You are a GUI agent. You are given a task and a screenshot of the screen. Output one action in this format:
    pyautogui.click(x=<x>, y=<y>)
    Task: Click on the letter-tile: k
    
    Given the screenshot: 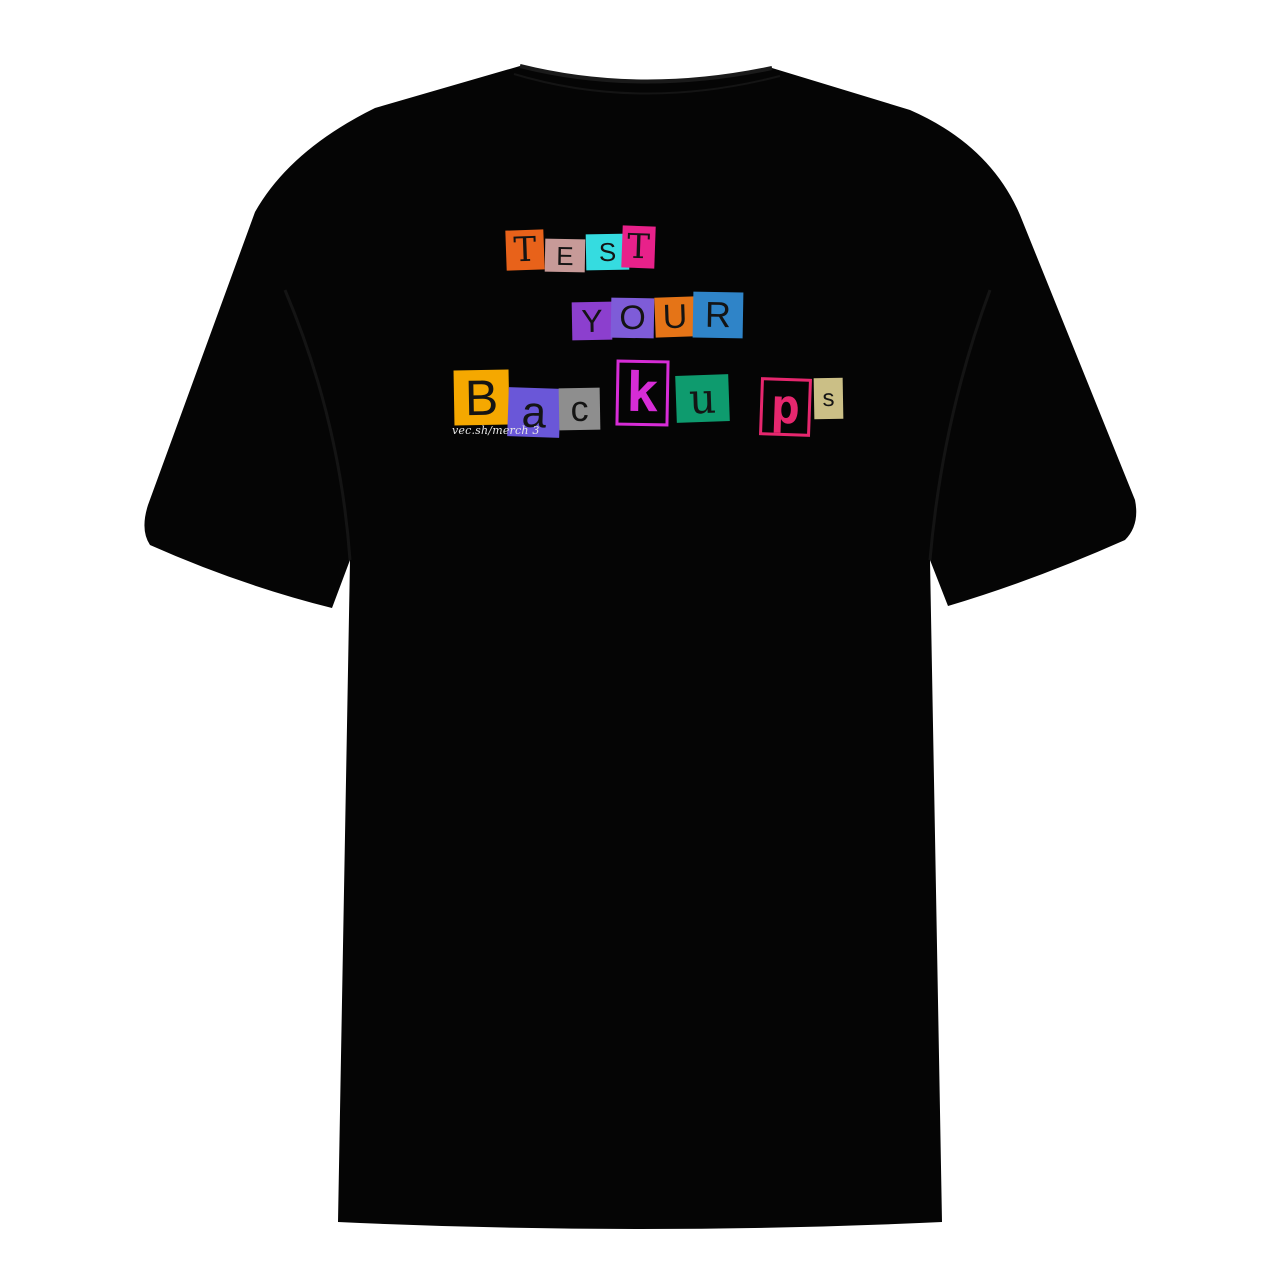 What is the action you would take?
    pyautogui.click(x=642, y=393)
    